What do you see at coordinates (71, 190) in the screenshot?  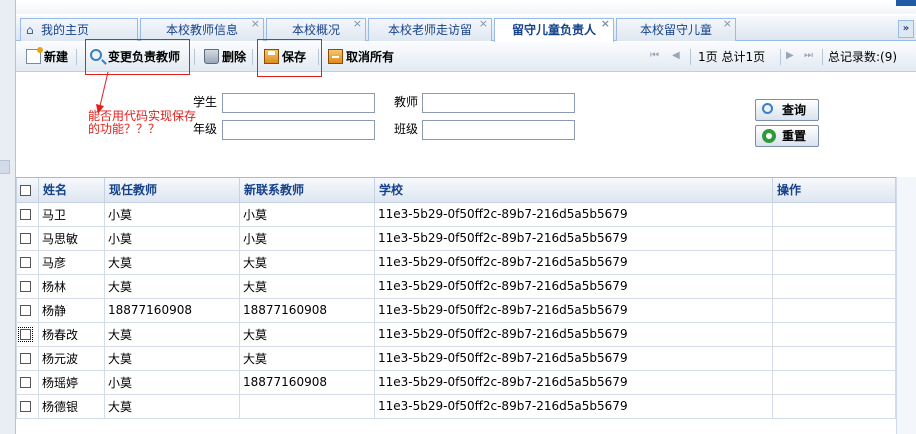 I see `column-header-name: 姓名` at bounding box center [71, 190].